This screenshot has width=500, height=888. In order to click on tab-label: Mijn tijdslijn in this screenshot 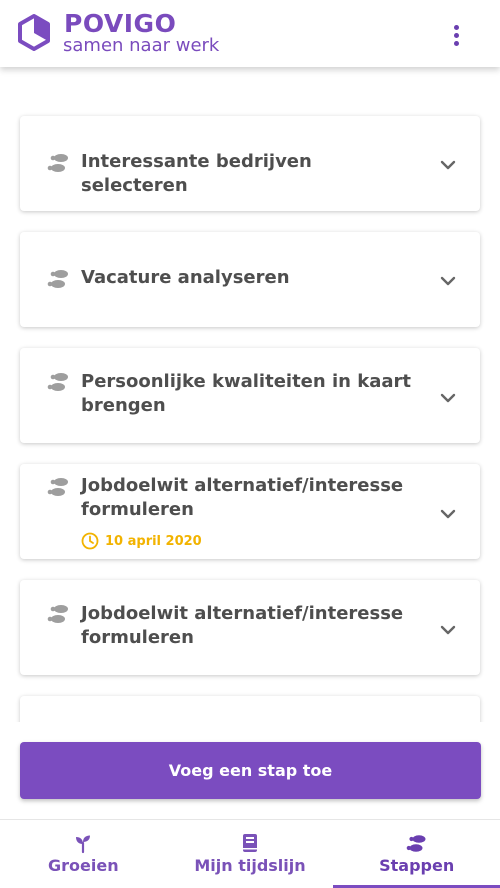, I will do `click(250, 865)`.